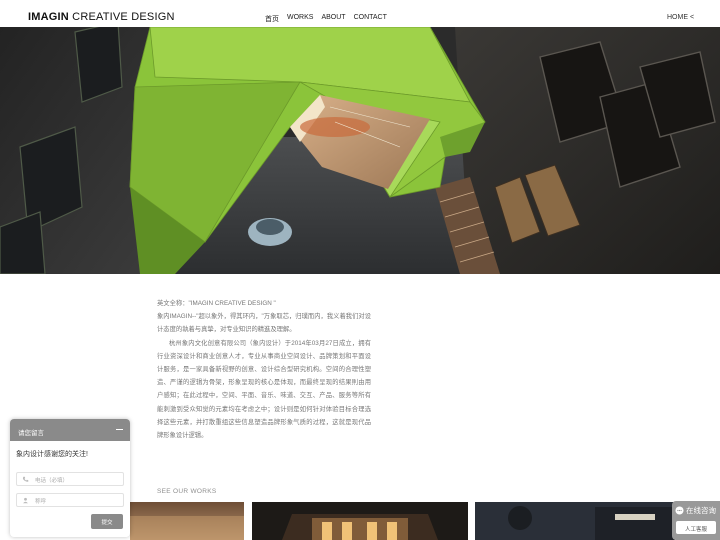 The width and height of the screenshot is (720, 540). What do you see at coordinates (120, 429) in the screenshot?
I see `minimize-icon` at bounding box center [120, 429].